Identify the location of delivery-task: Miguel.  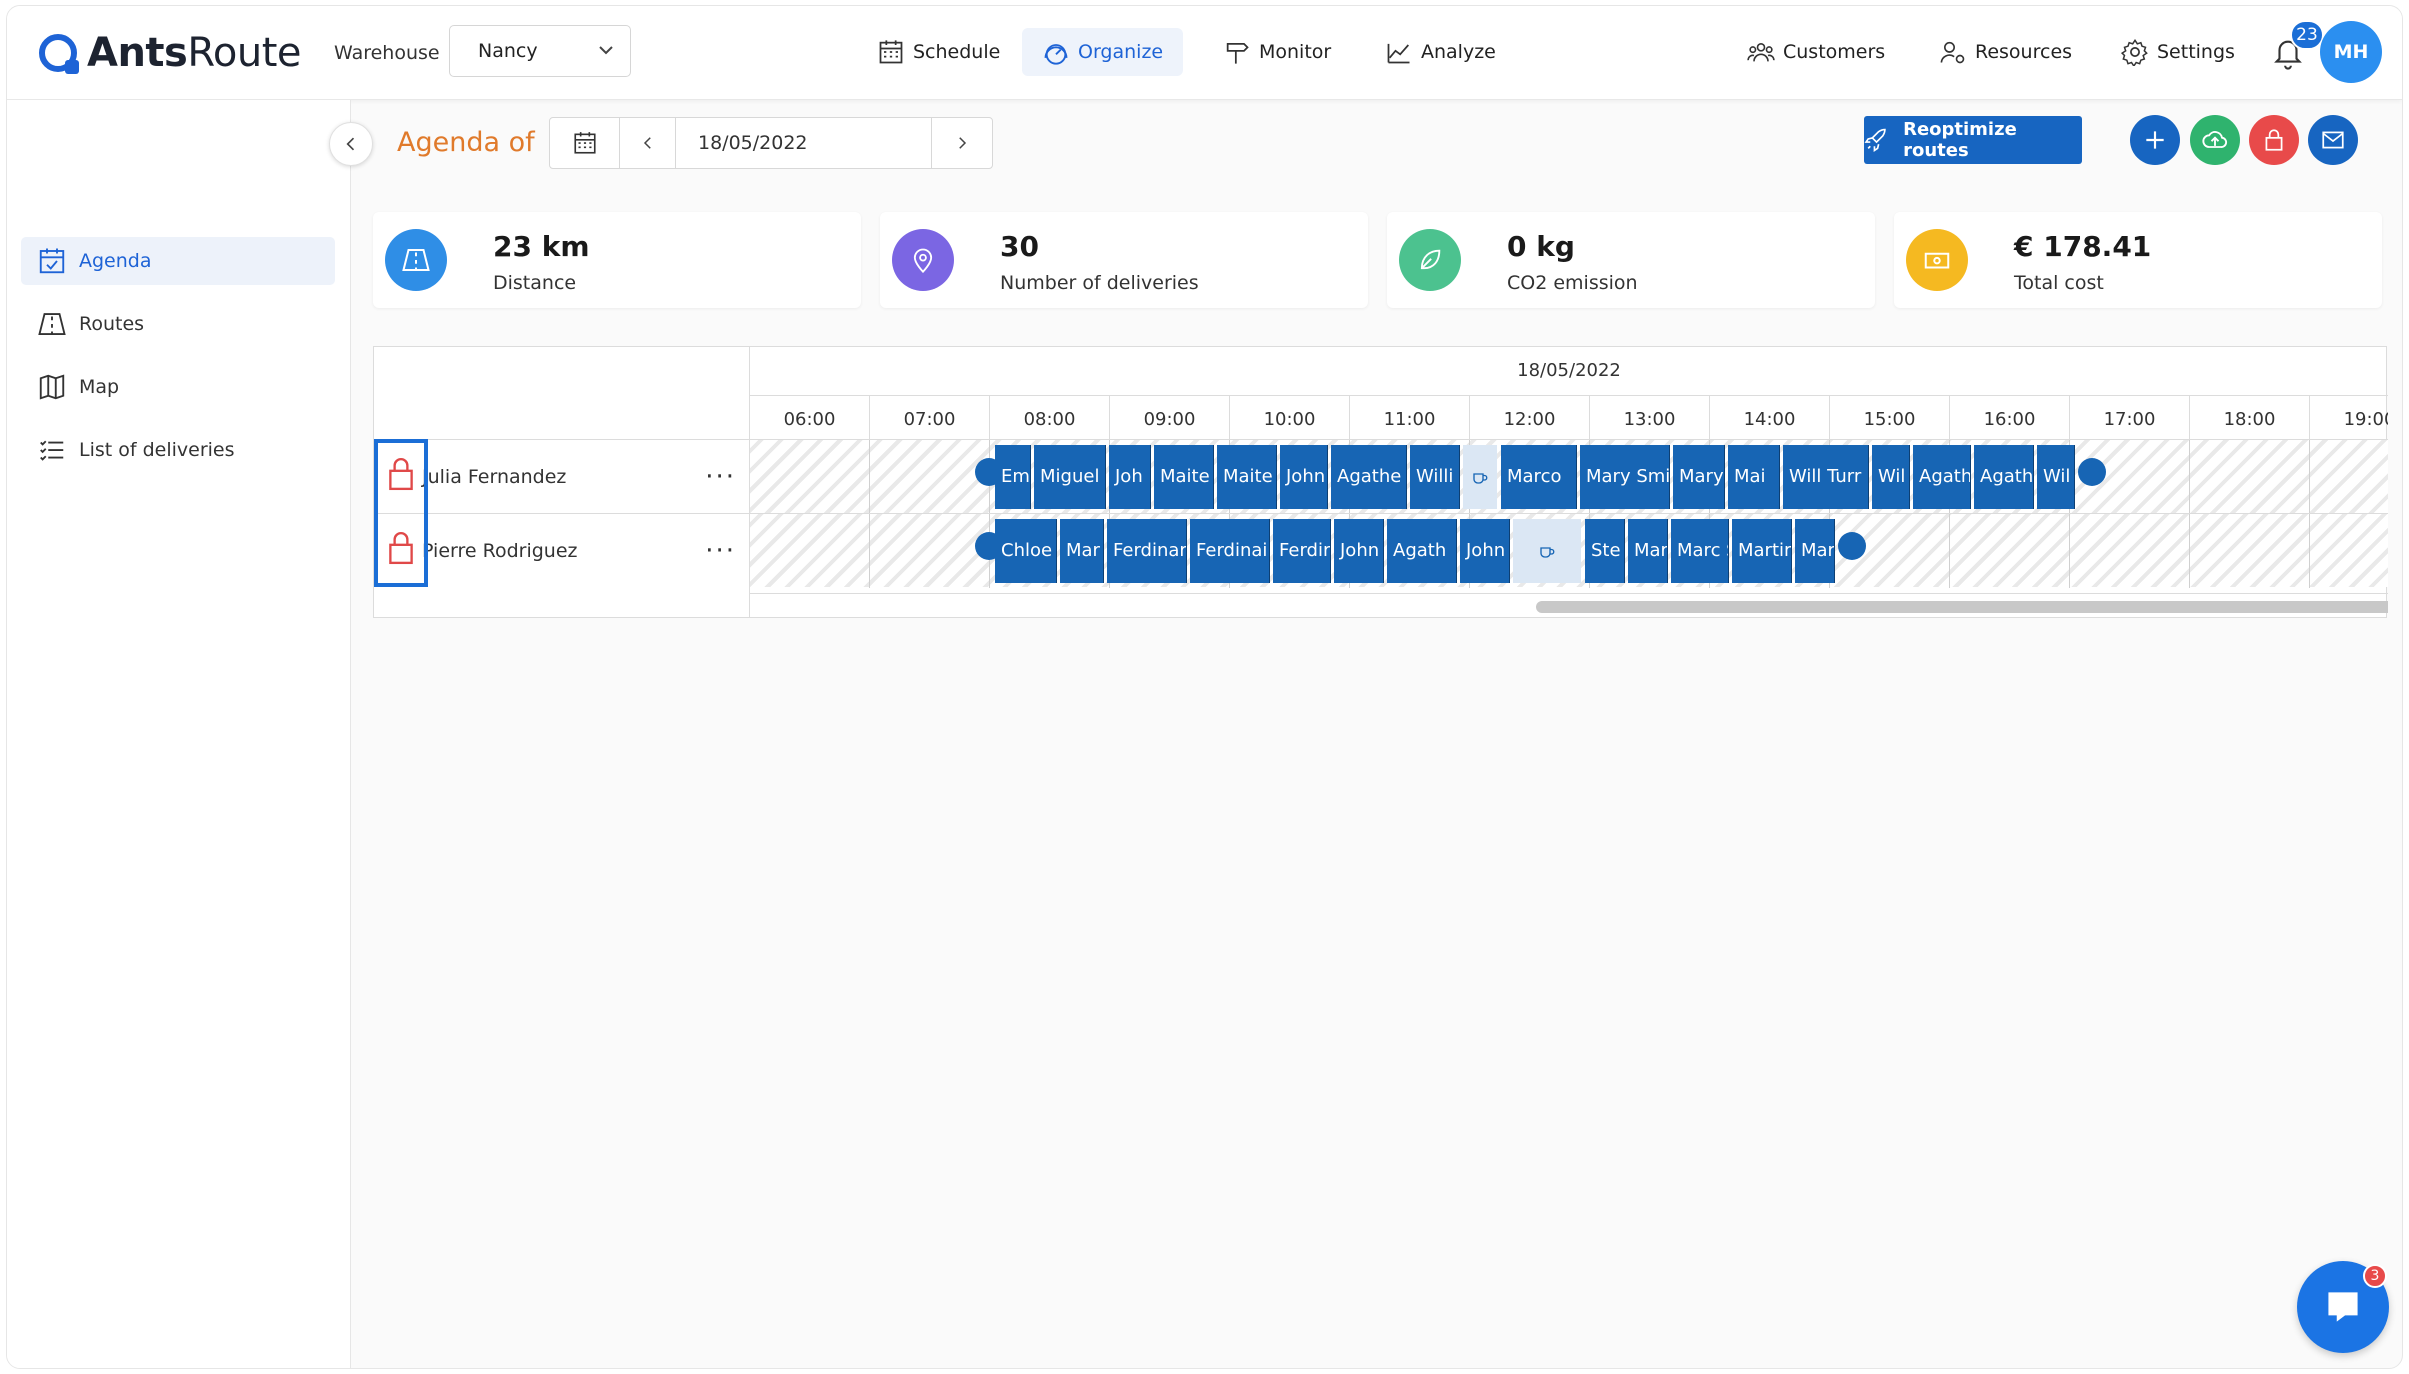
(1070, 477).